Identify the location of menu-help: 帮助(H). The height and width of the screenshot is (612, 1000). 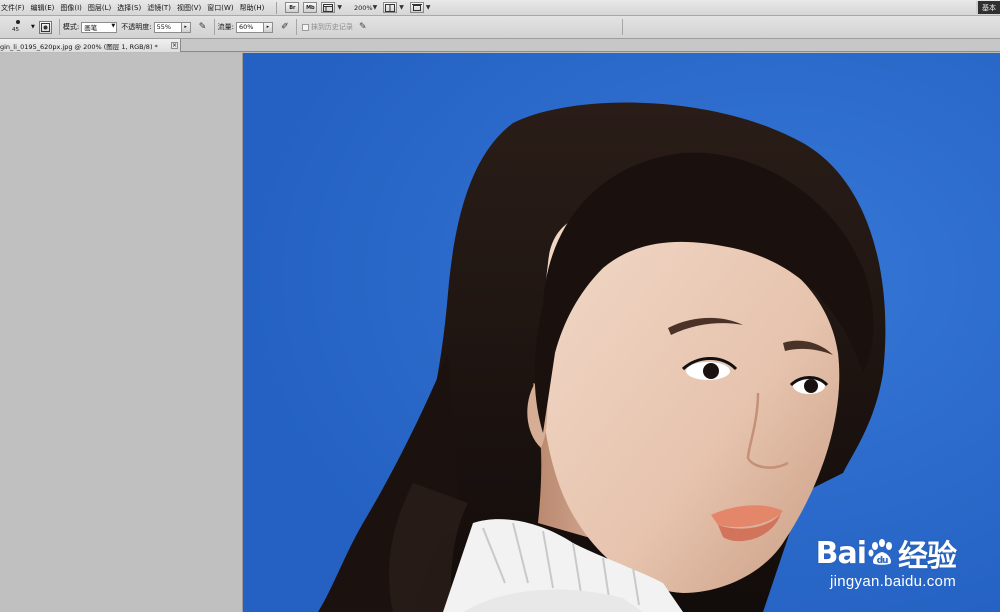
(255, 8).